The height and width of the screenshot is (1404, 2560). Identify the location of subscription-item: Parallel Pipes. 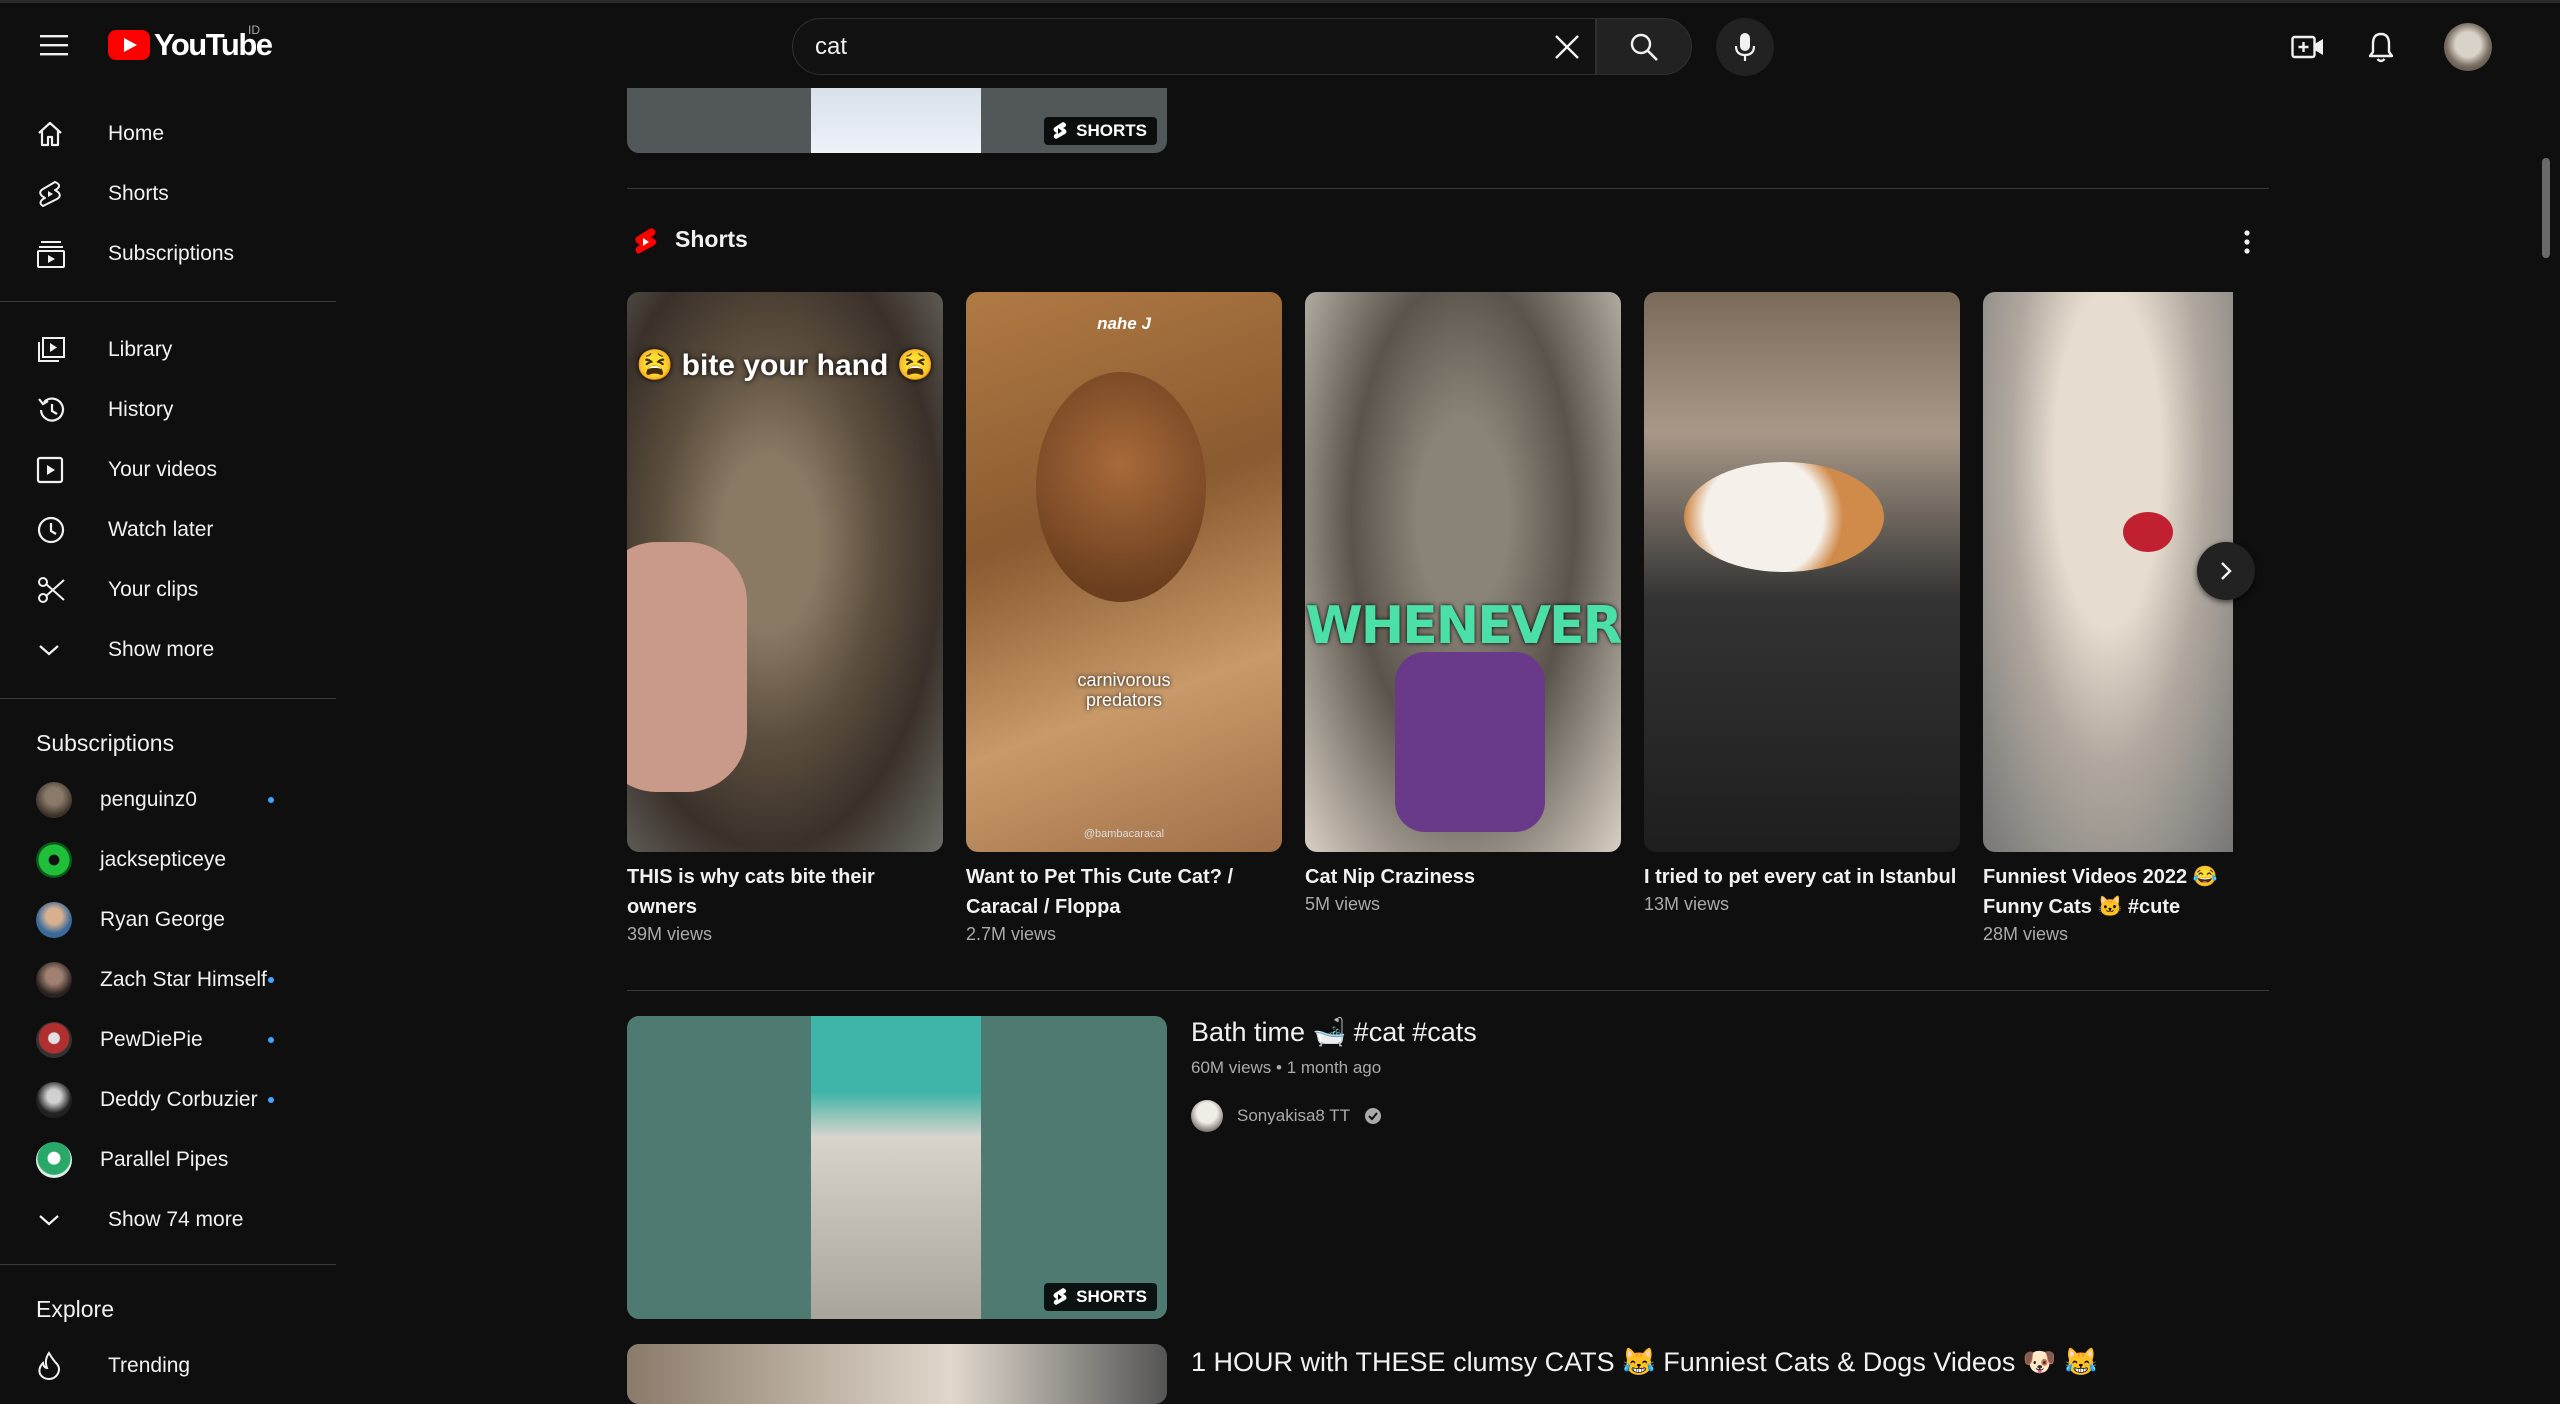
(167, 1160).